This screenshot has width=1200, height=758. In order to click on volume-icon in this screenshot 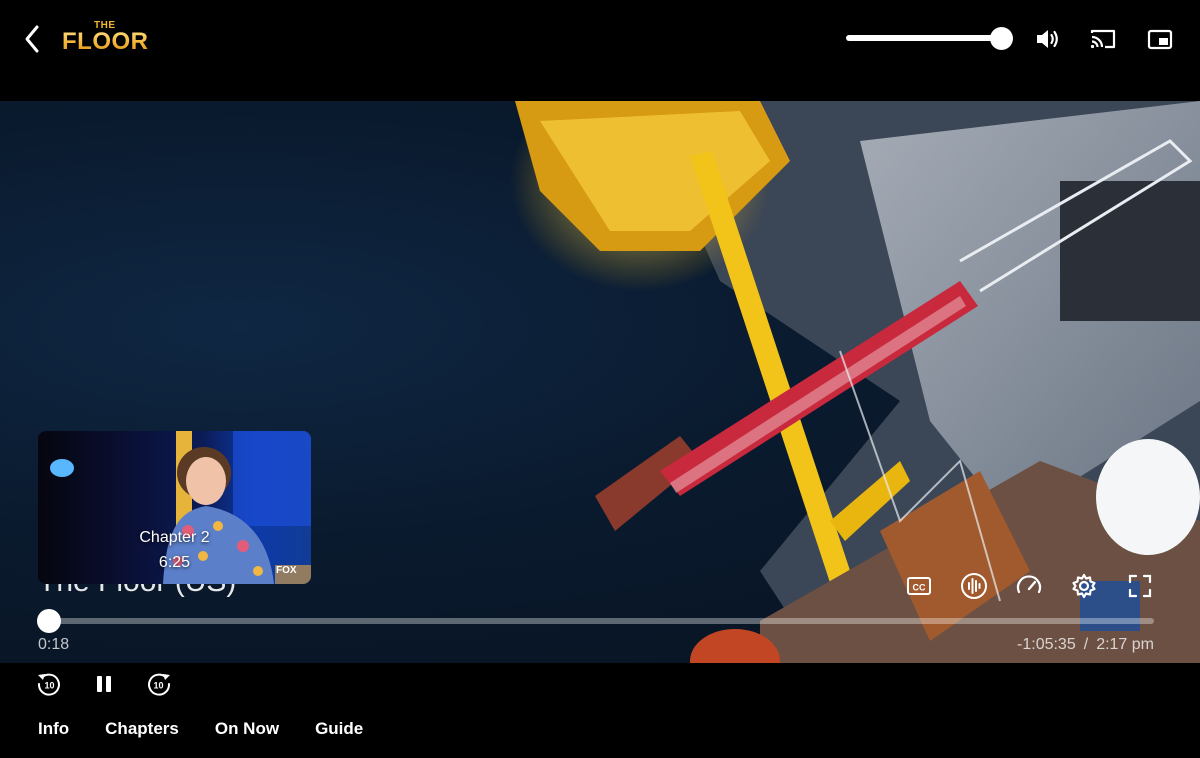, I will do `click(1047, 39)`.